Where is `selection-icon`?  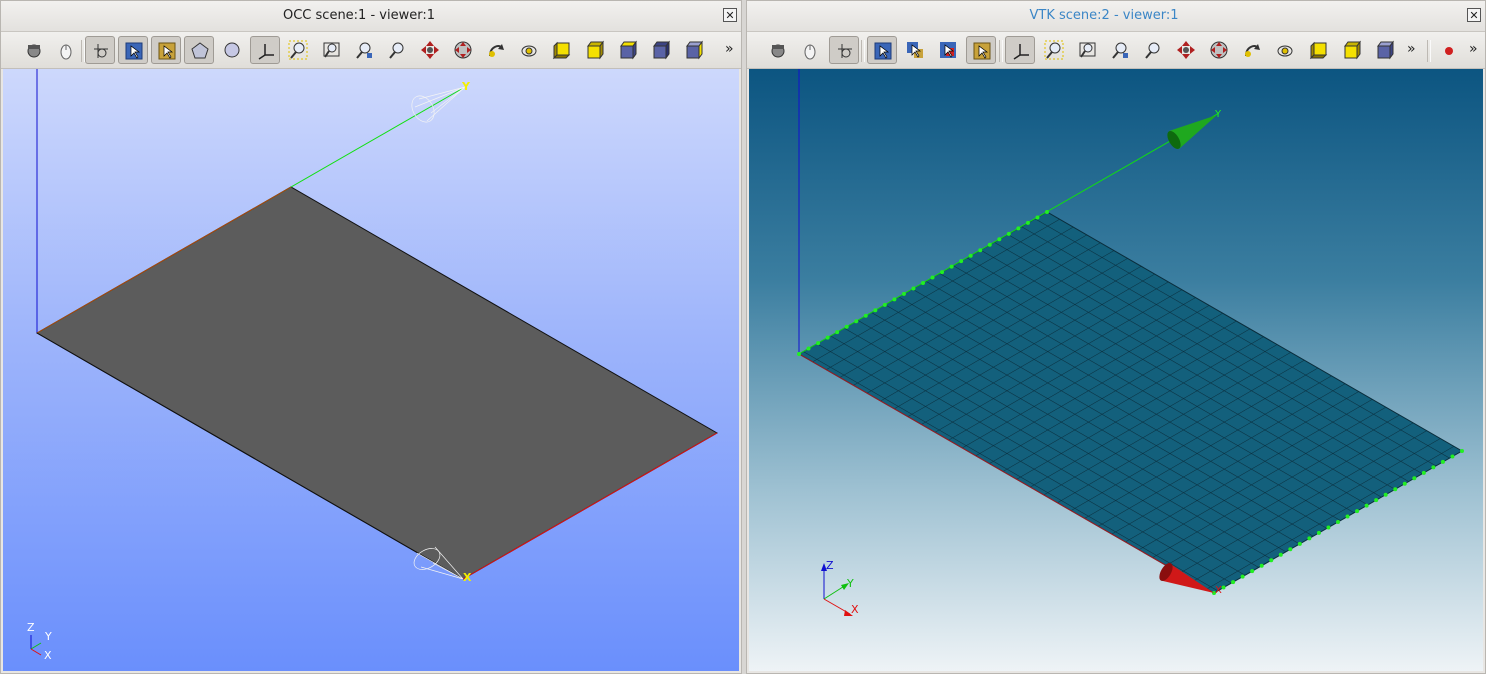 selection-icon is located at coordinates (882, 50).